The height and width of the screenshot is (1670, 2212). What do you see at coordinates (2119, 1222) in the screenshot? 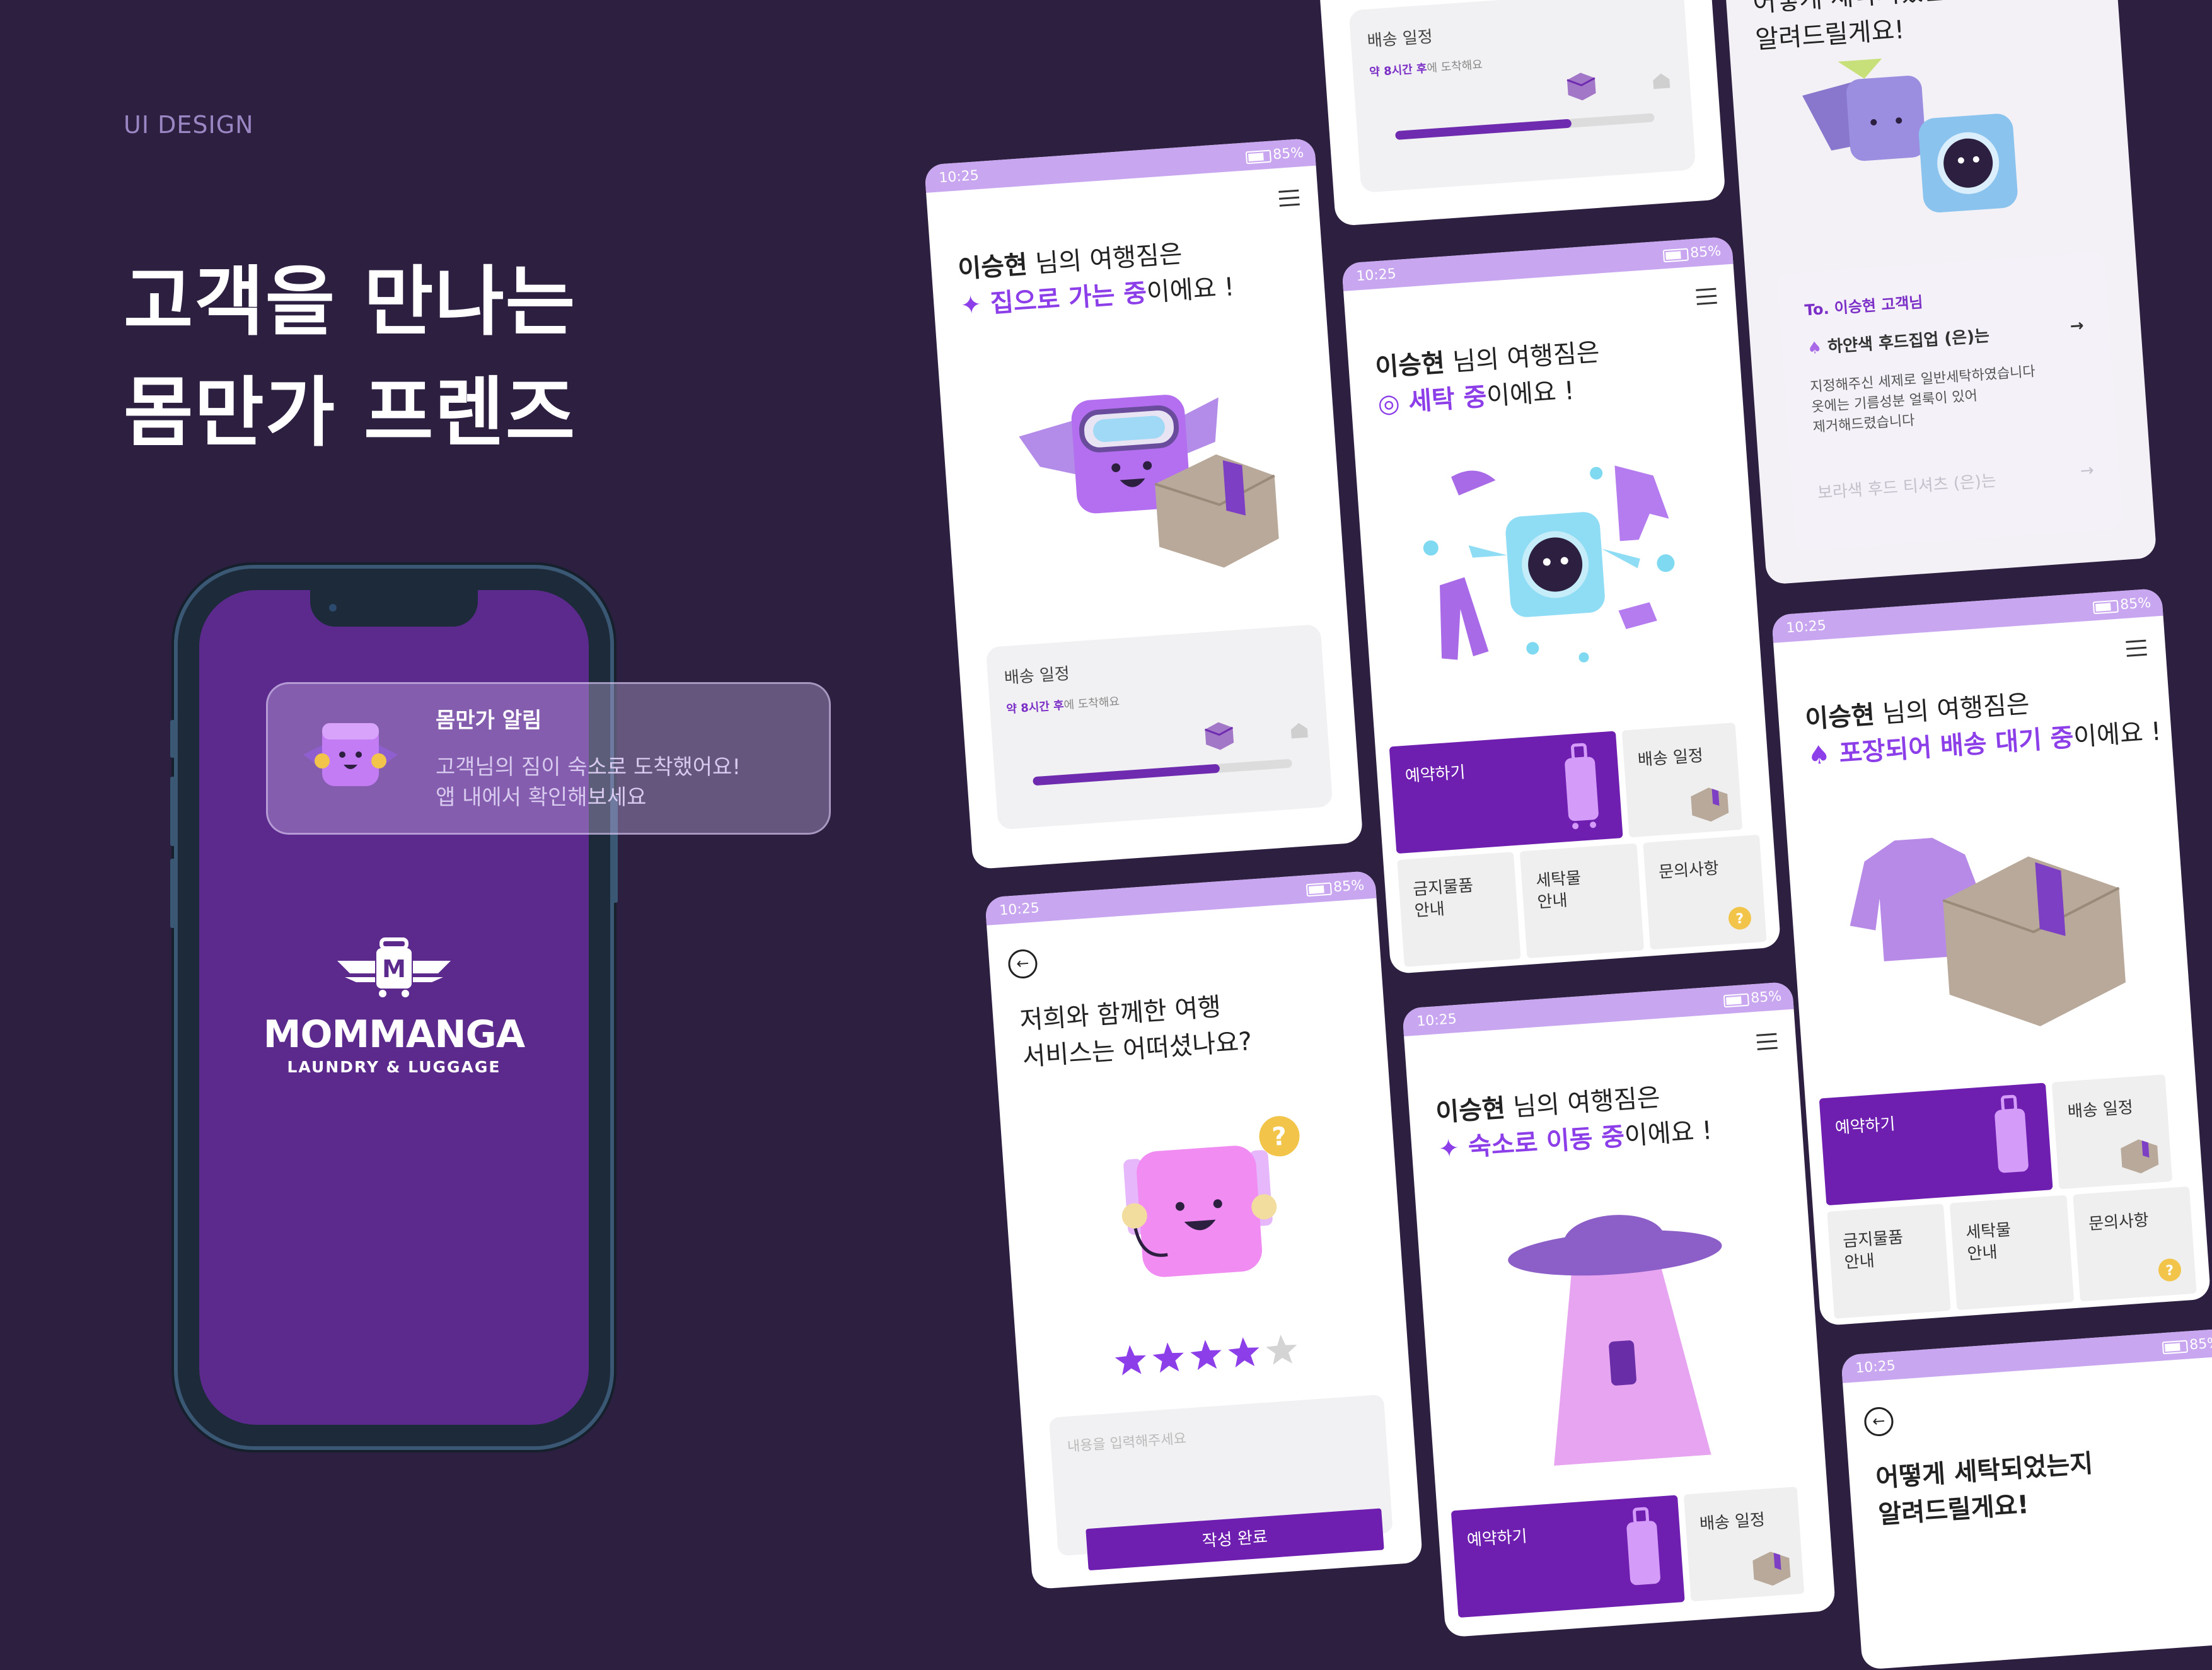
I see `tile-inquiry-label: 문의사항` at bounding box center [2119, 1222].